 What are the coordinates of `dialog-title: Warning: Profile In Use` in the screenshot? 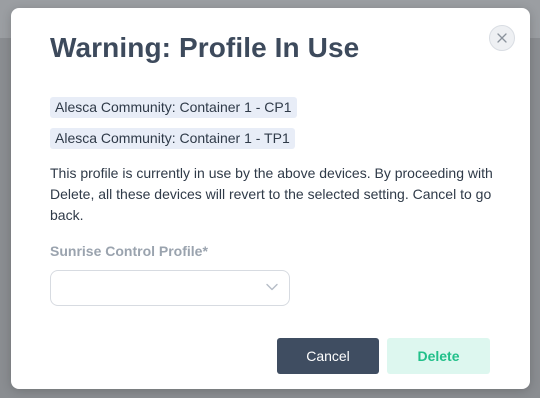 It's located at (205, 47).